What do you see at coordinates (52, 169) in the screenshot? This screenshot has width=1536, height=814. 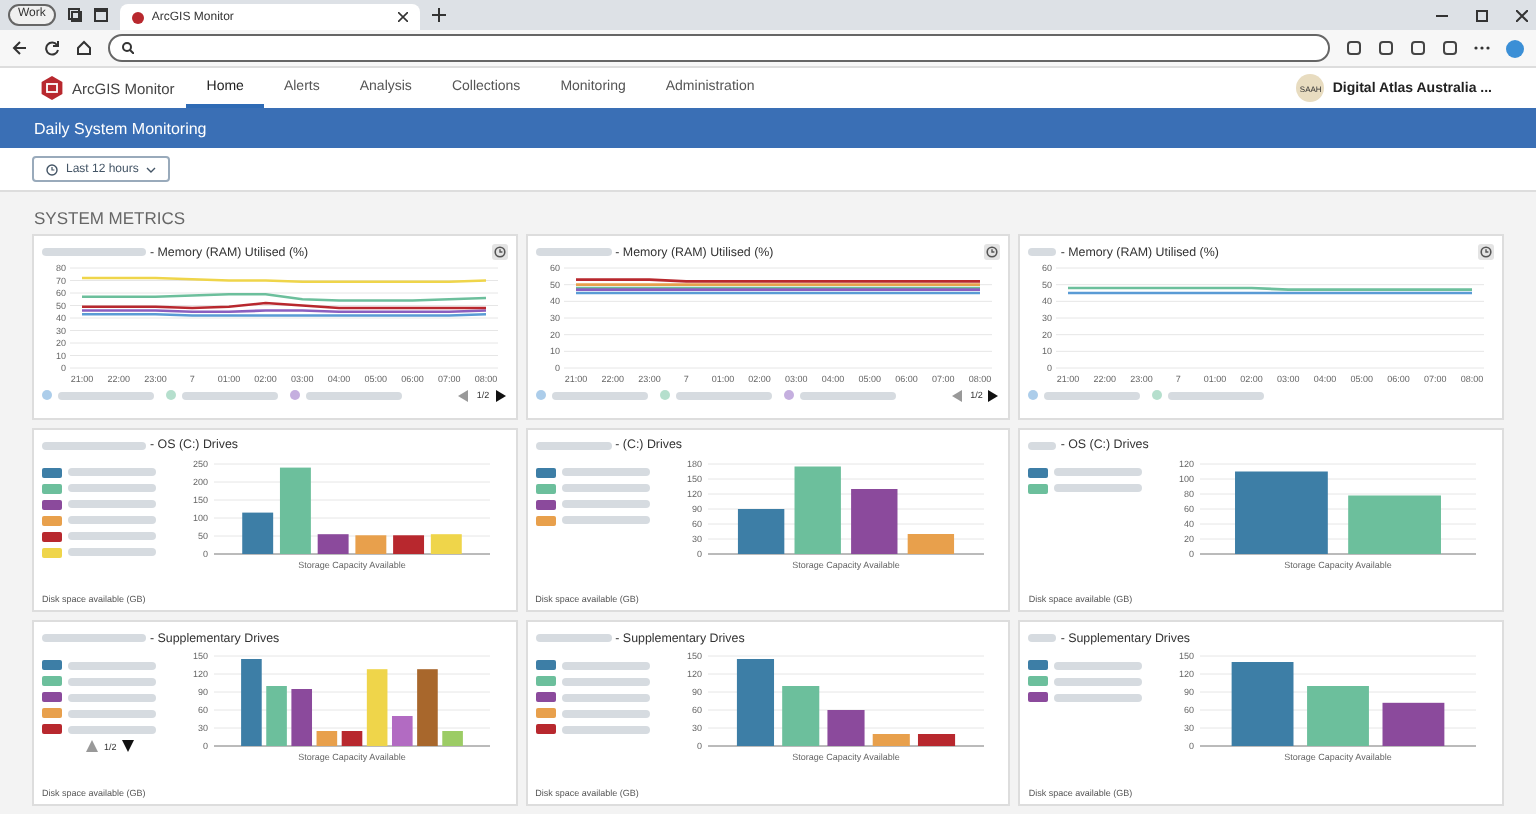 I see `clock-icon` at bounding box center [52, 169].